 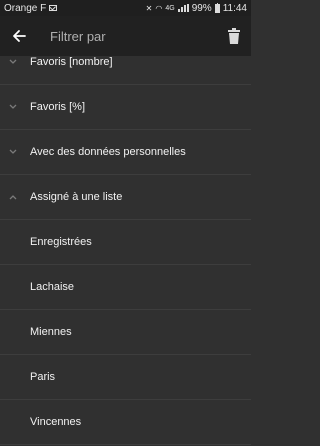 What do you see at coordinates (76, 197) in the screenshot?
I see `filter-label: Assigné à une liste` at bounding box center [76, 197].